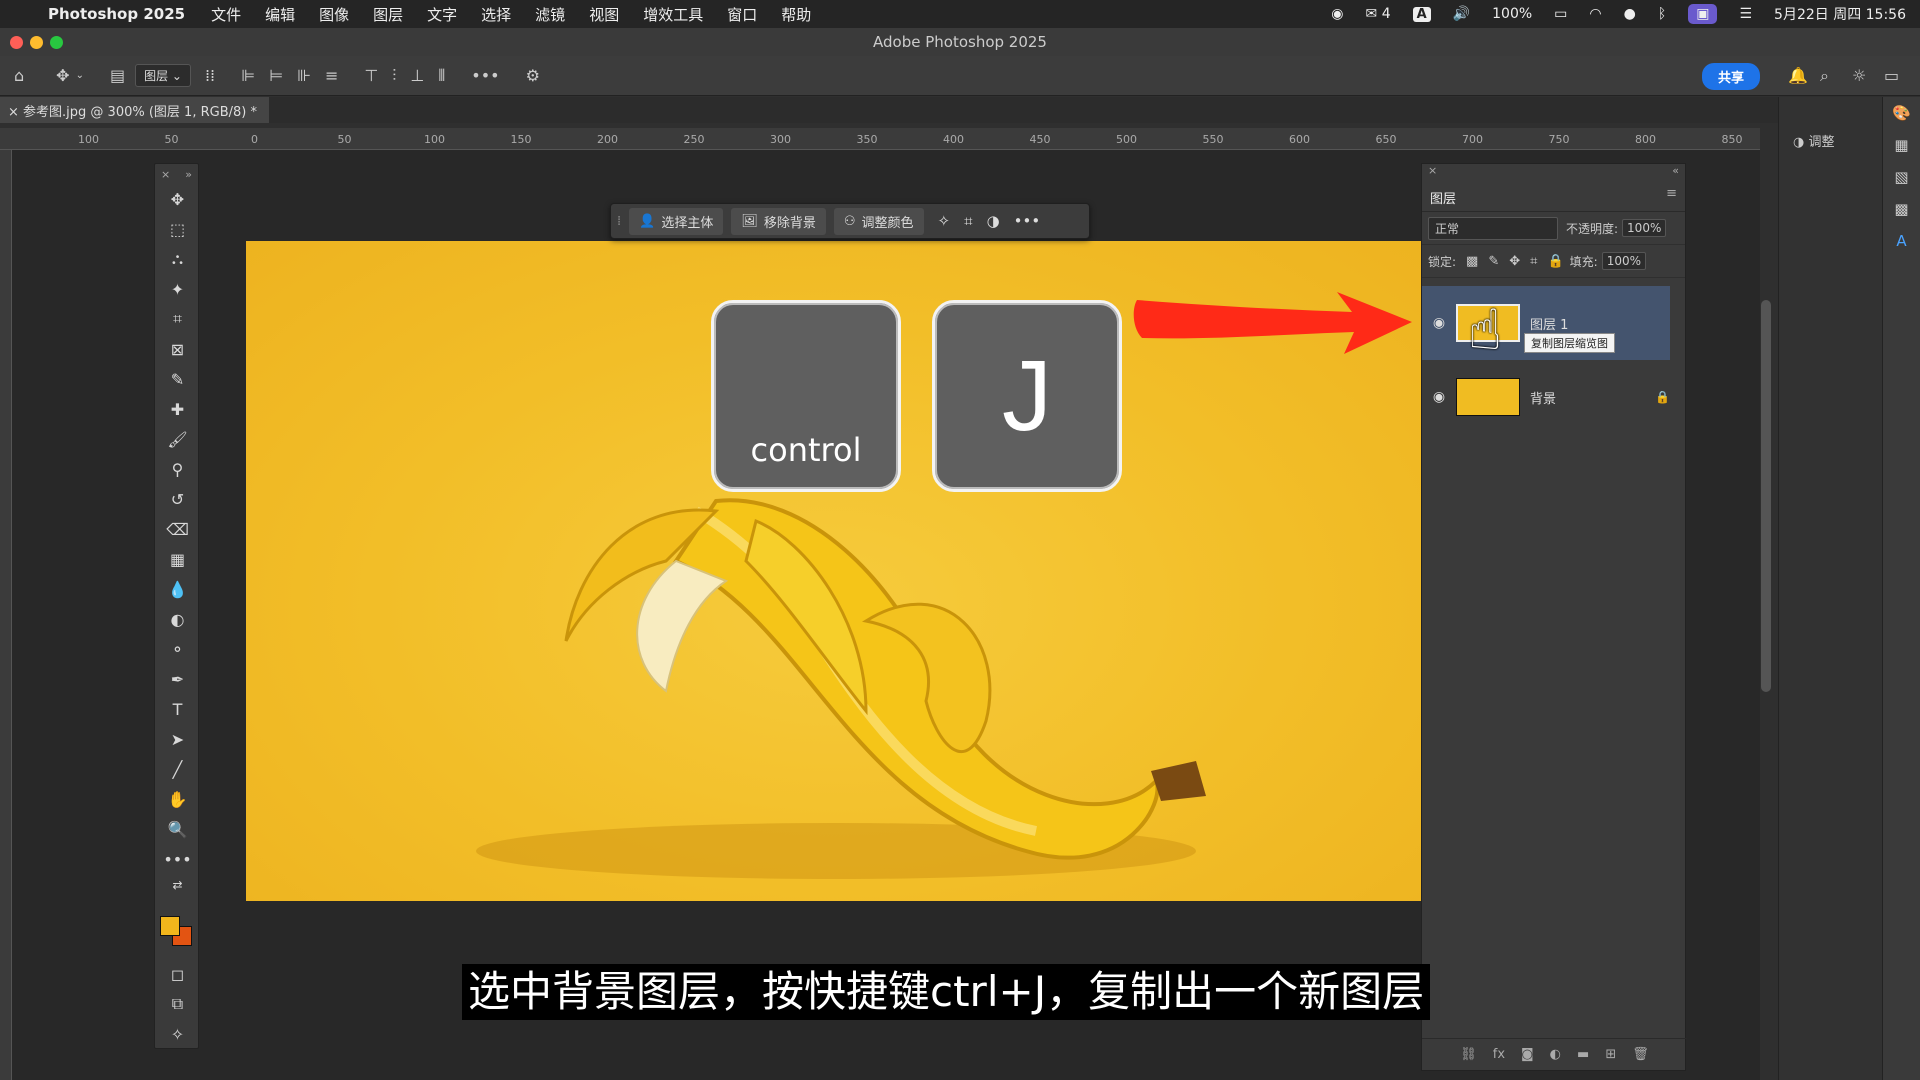 The image size is (1920, 1080). What do you see at coordinates (170, 926) in the screenshot?
I see `foreground-color-swatch` at bounding box center [170, 926].